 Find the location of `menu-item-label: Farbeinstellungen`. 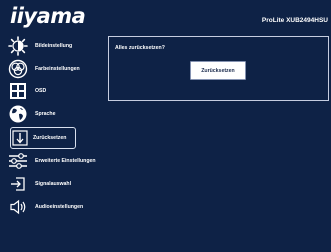

menu-item-label: Farbeinstellungen is located at coordinates (57, 69).